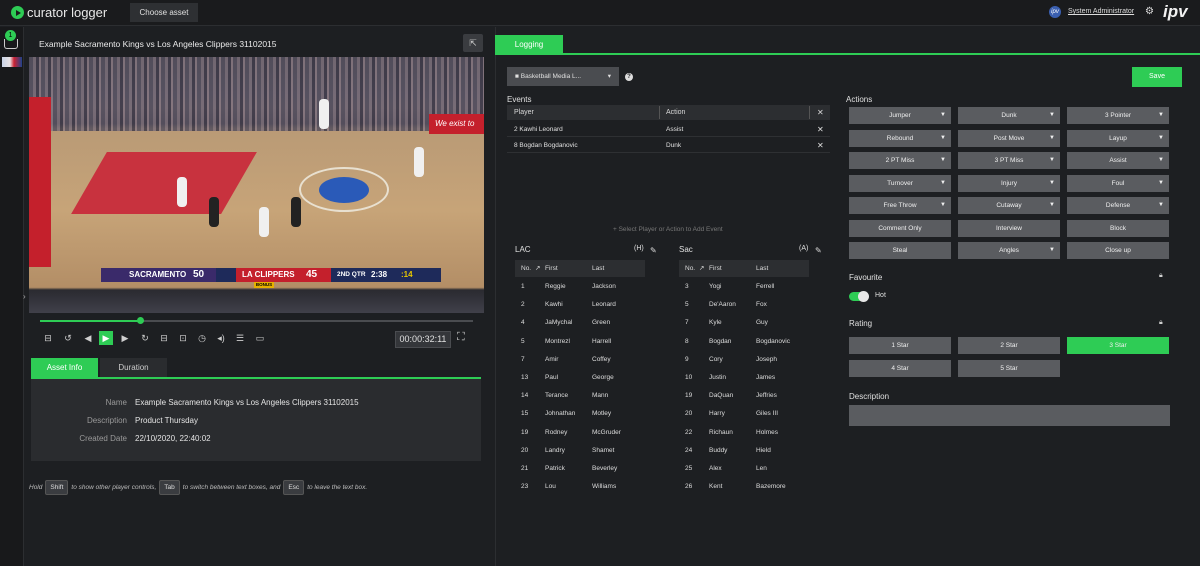 This screenshot has height=566, width=1200. Describe the element at coordinates (900, 138) in the screenshot. I see `action-button-rebound: Rebound ▼` at that location.